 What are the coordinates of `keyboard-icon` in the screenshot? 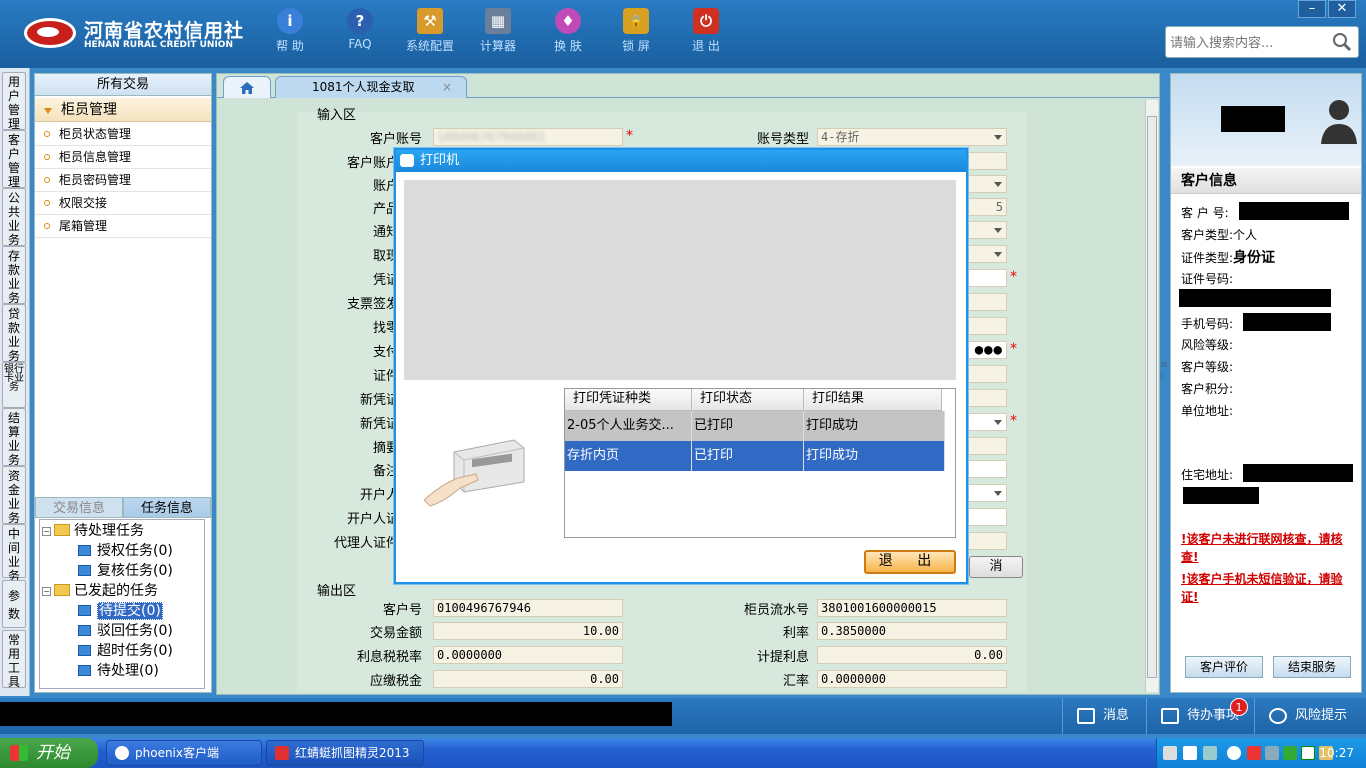 It's located at (1170, 753).